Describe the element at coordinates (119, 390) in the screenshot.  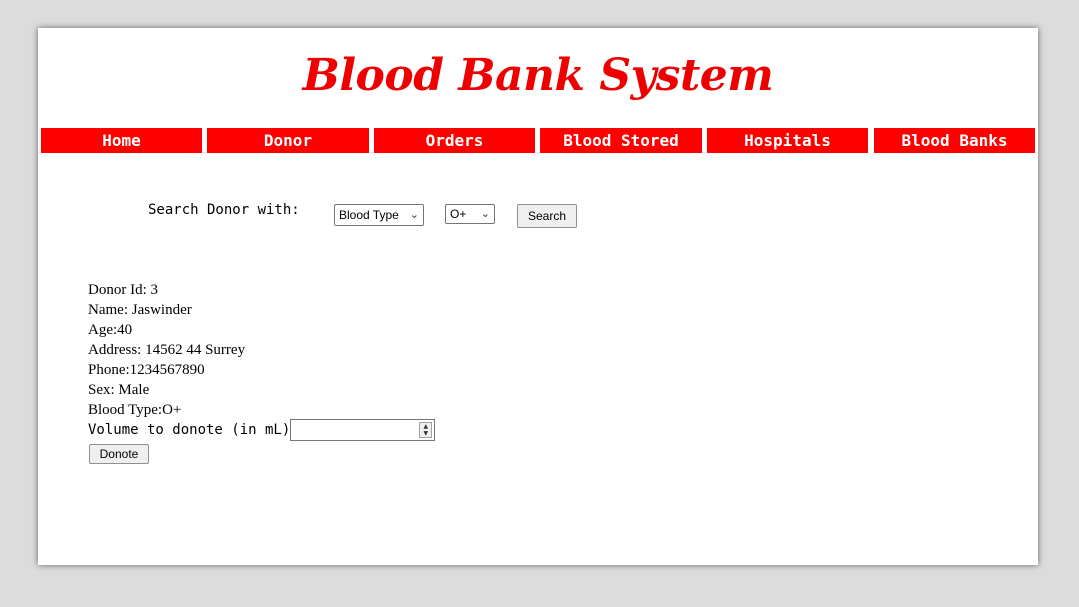
I see `donor-sex: Sex: Male` at that location.